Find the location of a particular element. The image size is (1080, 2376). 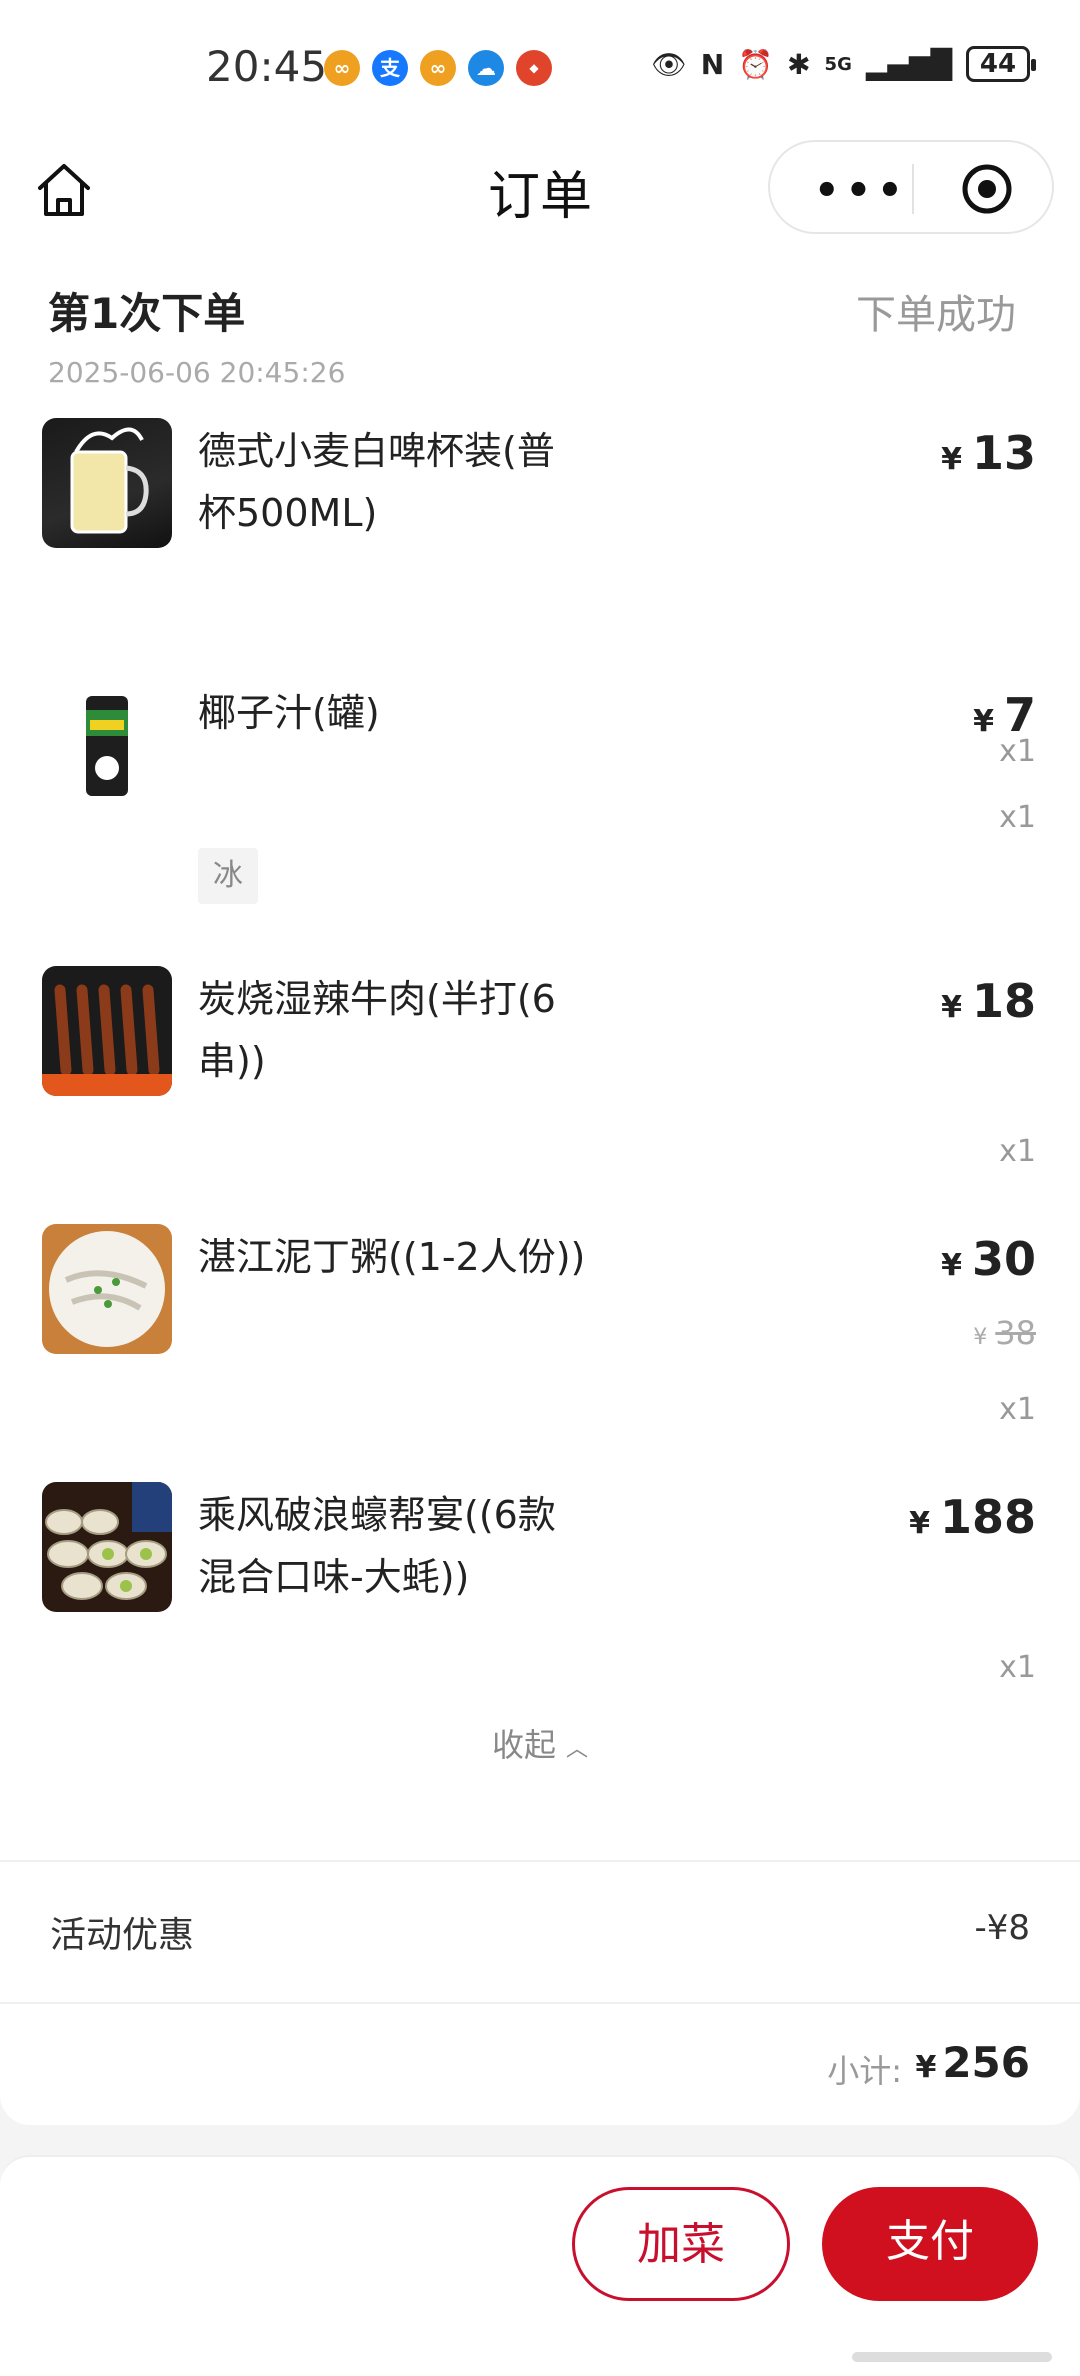

order-header: 第1次下单 下单成功 2025-06-06 20:45:26 is located at coordinates (539, 334).